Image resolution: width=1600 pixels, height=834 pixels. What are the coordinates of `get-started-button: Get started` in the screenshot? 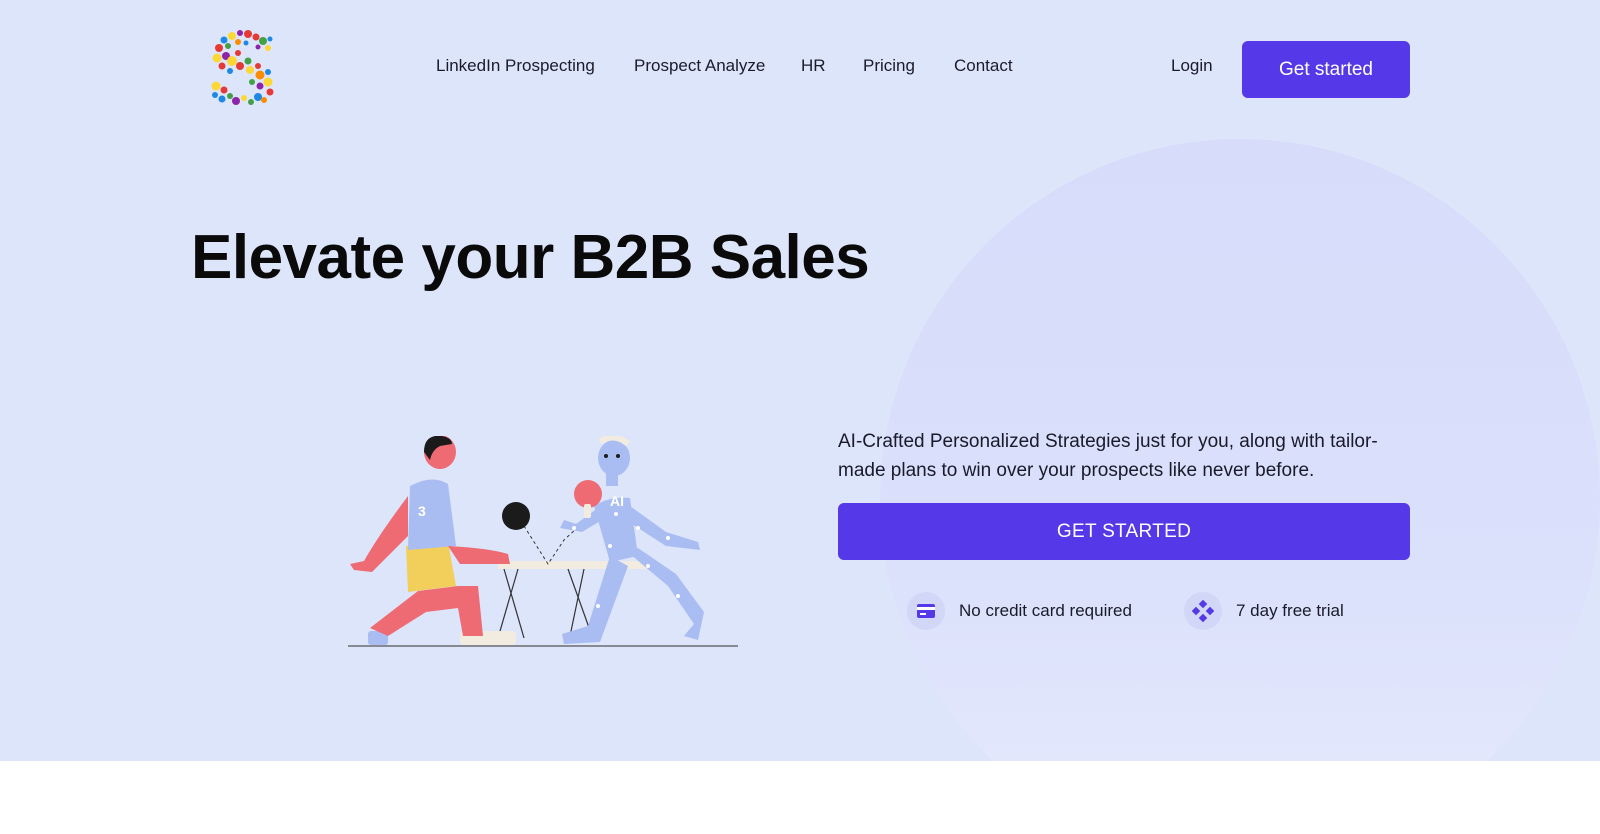 It's located at (1326, 69).